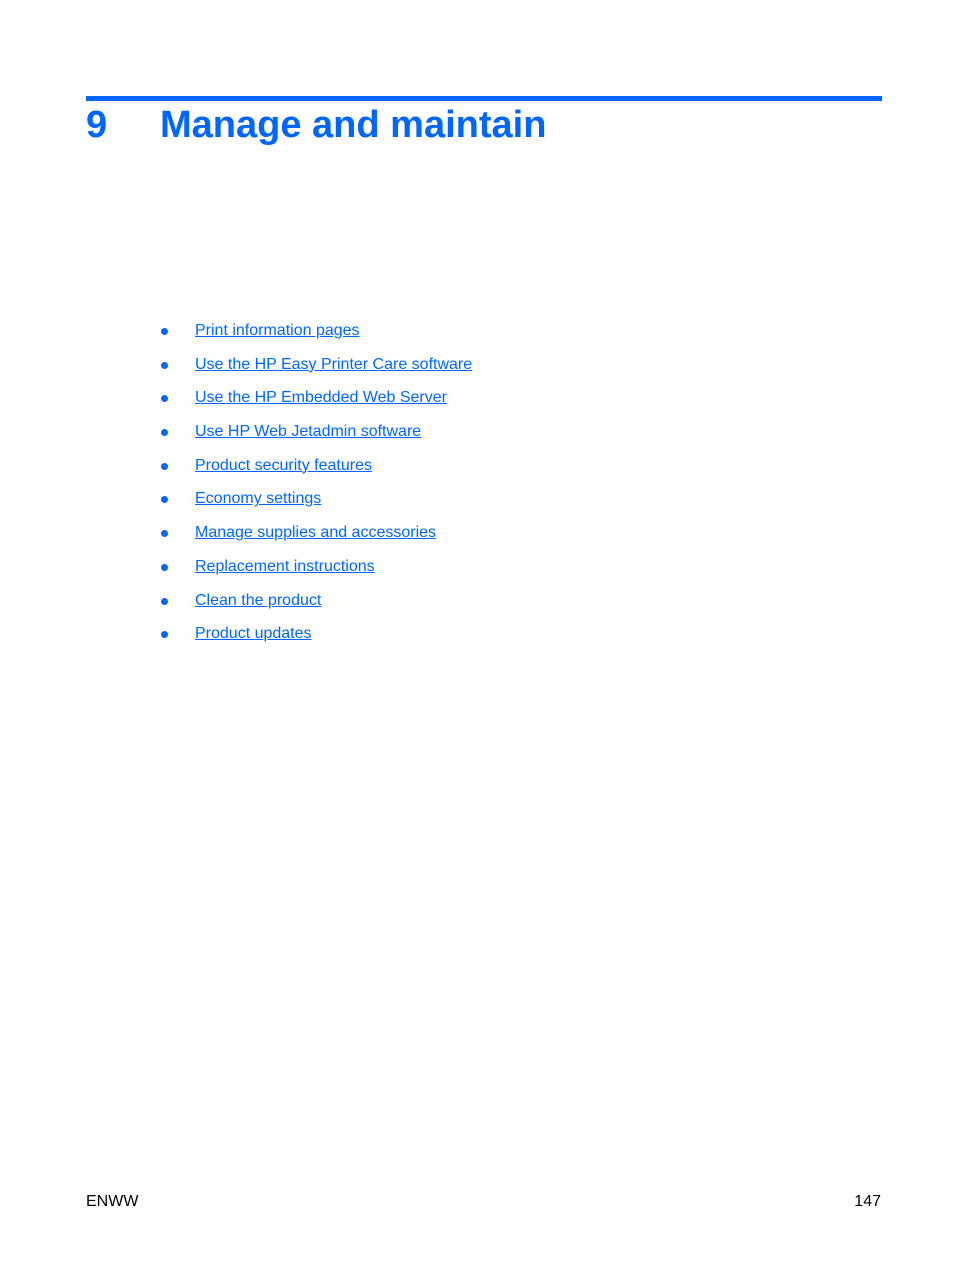  Describe the element at coordinates (277, 331) in the screenshot. I see `toc-link-print-information-pages: Print information pages` at that location.